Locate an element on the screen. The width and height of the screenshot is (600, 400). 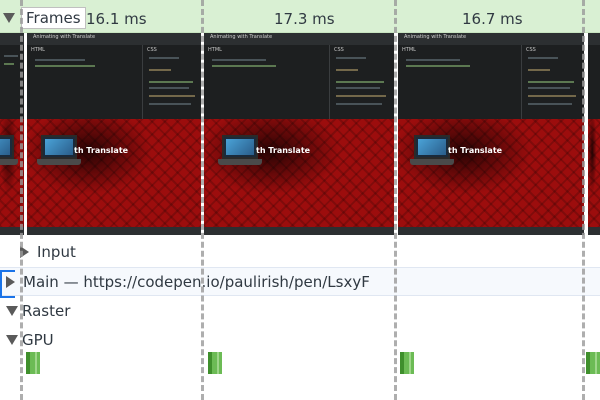
laptop-image is located at coordinates (9, 151).